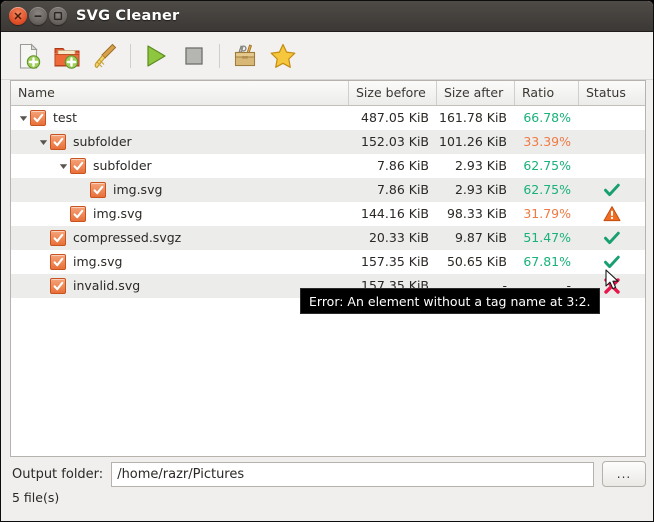 This screenshot has width=654, height=522. I want to click on tree-header: Name Size before Size after Ratio Status, so click(328, 93).